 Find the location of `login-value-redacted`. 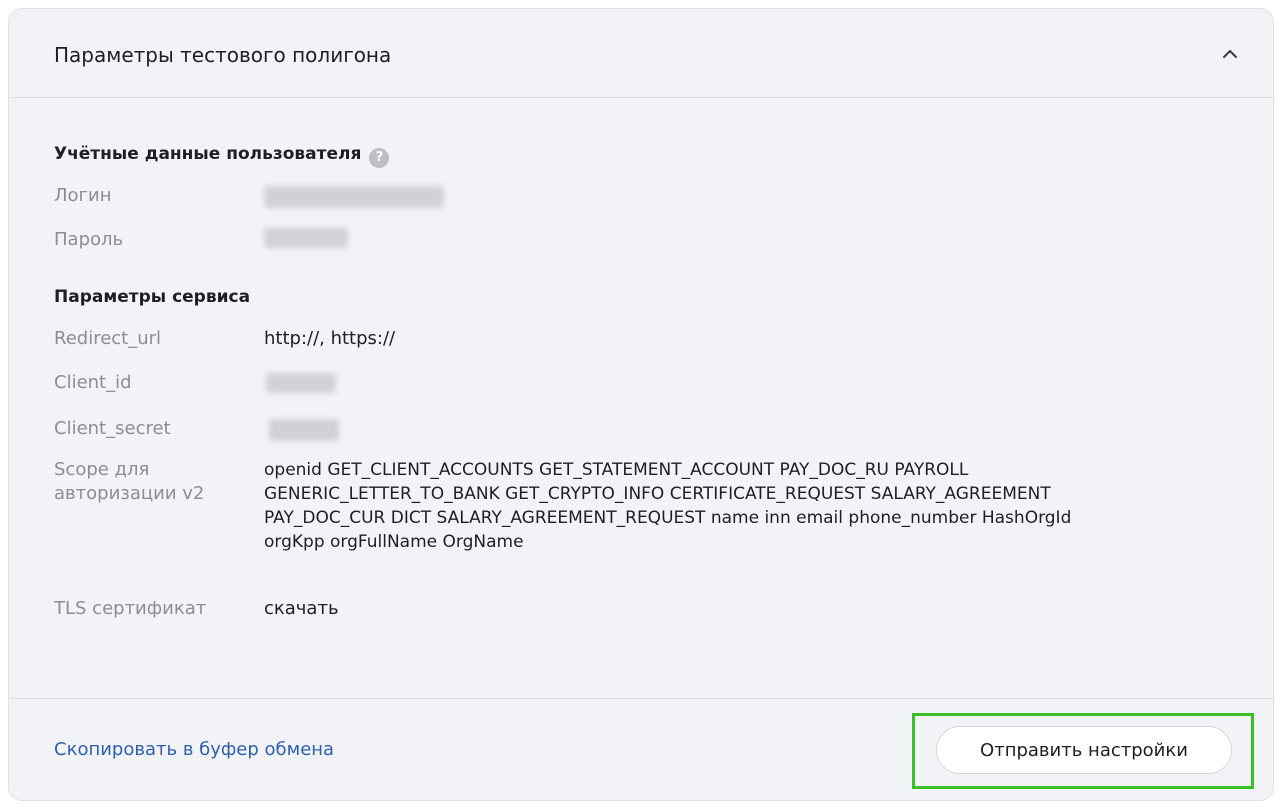

login-value-redacted is located at coordinates (354, 197).